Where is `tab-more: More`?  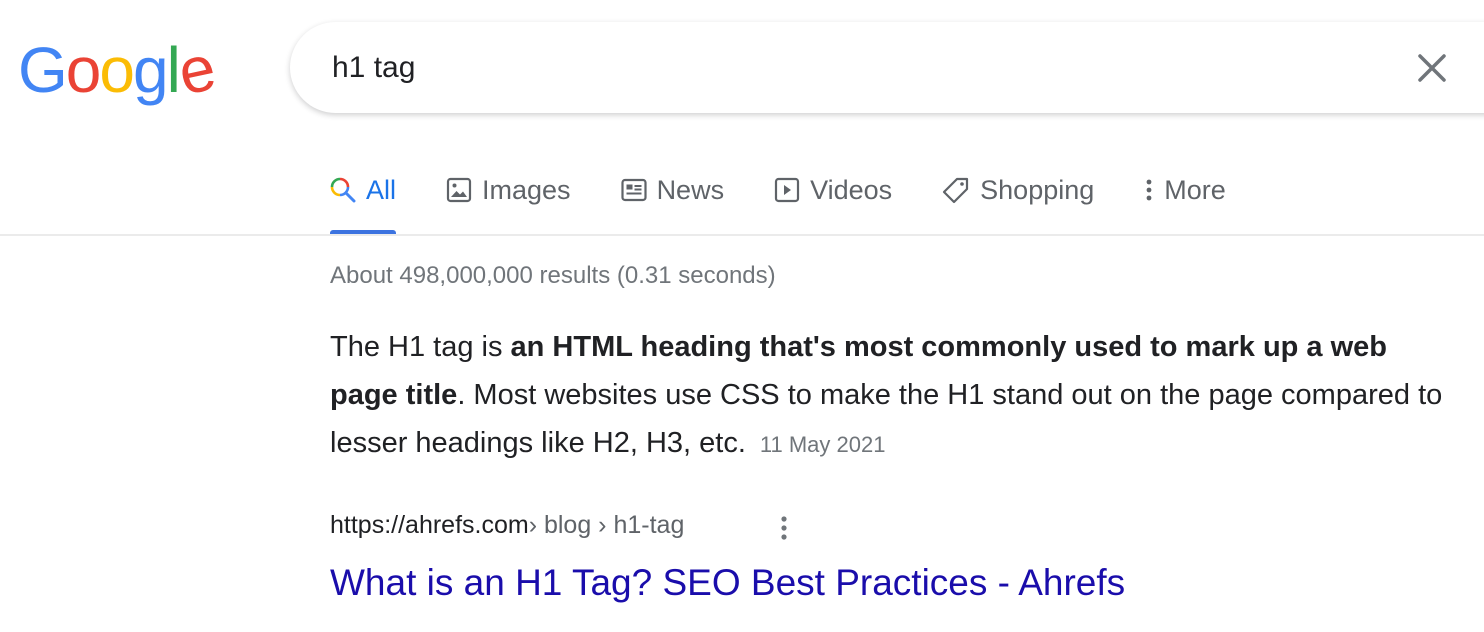
tab-more: More is located at coordinates (1185, 190).